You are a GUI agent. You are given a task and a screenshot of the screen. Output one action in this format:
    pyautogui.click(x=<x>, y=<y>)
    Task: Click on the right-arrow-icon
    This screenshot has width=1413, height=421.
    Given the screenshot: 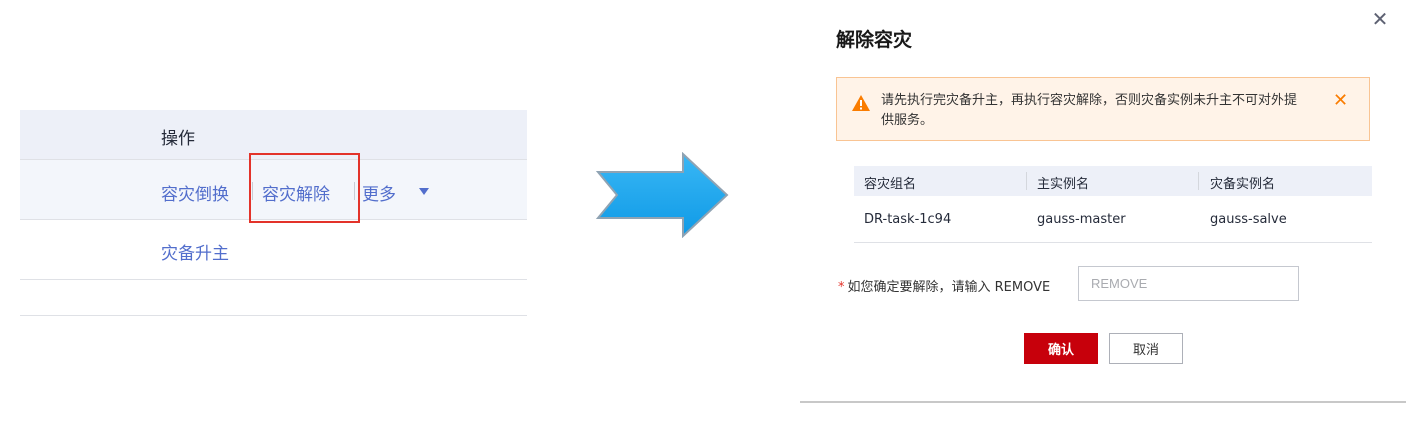 What is the action you would take?
    pyautogui.click(x=662, y=195)
    